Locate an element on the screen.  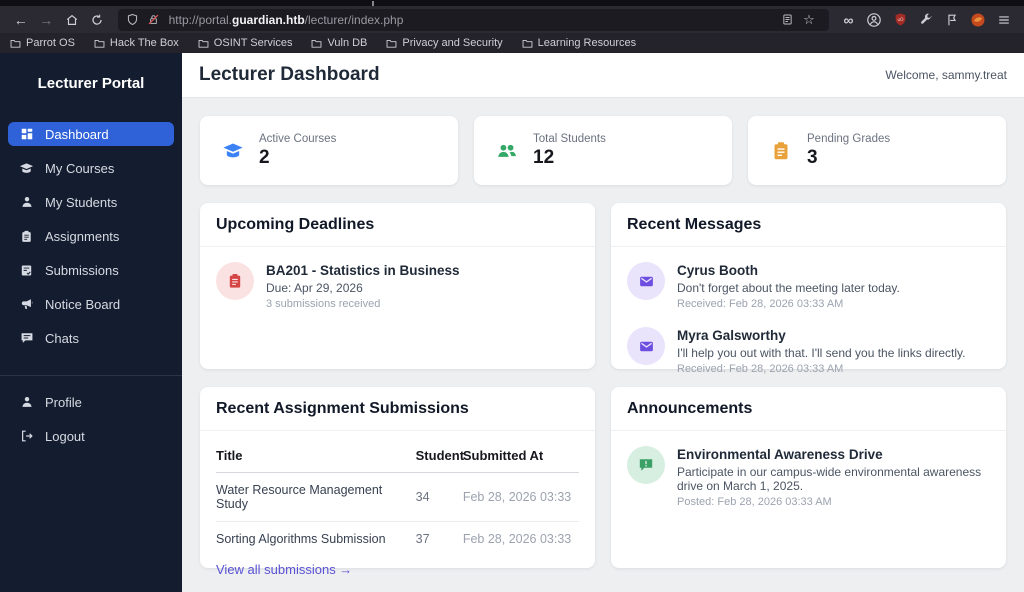
announcement-posted: Posted: Feb 28, 2026 03:33 AM is located at coordinates (754, 502).